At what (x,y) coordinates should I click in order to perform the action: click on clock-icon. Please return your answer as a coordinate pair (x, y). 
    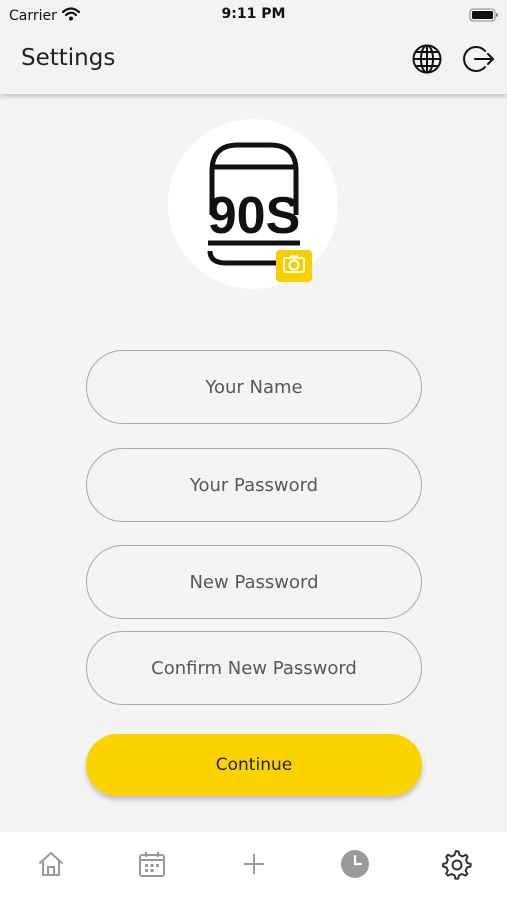
    Looking at the image, I should click on (355, 866).